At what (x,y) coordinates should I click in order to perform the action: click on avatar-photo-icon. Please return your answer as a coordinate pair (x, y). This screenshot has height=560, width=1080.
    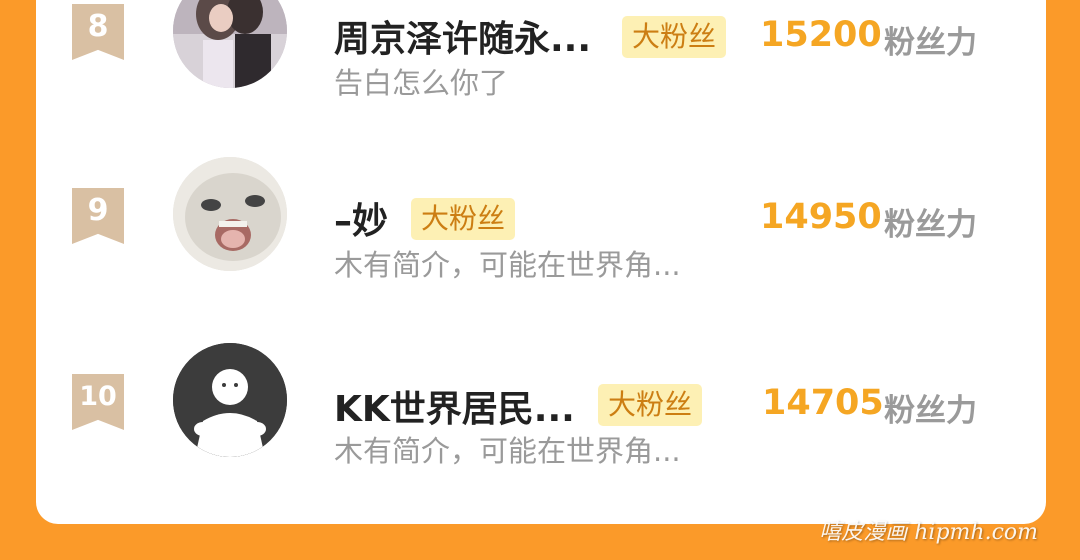
    Looking at the image, I should click on (230, 44).